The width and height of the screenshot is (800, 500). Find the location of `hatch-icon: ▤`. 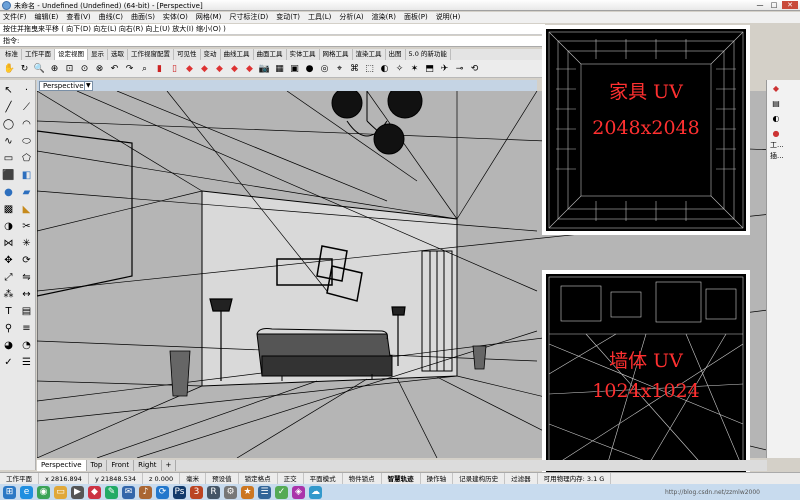

hatch-icon: ▤ is located at coordinates (26, 311).